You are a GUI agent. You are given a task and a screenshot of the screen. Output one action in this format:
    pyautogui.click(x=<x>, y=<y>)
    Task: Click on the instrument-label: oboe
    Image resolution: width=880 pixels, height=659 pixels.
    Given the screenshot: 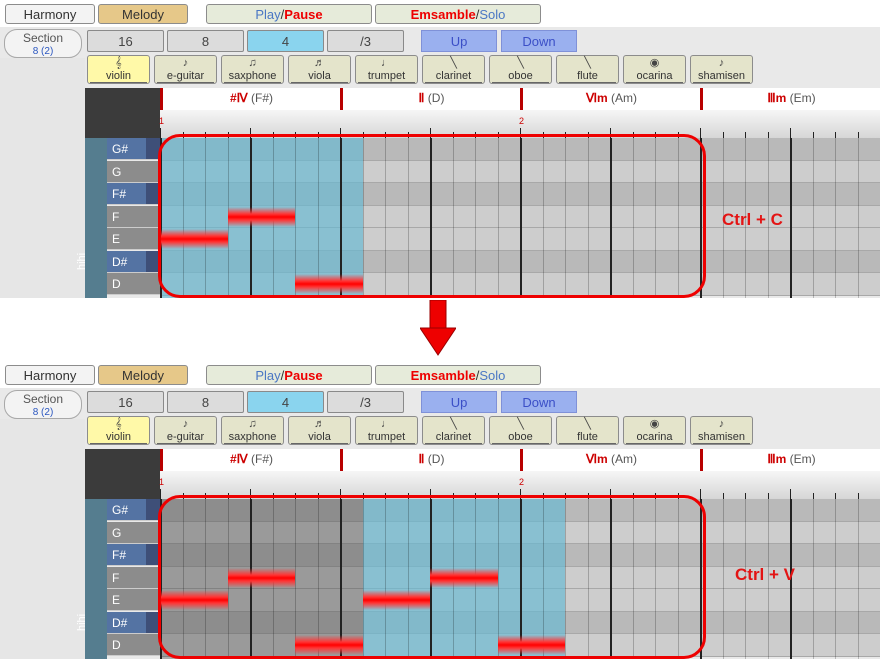 What is the action you would take?
    pyautogui.click(x=520, y=76)
    